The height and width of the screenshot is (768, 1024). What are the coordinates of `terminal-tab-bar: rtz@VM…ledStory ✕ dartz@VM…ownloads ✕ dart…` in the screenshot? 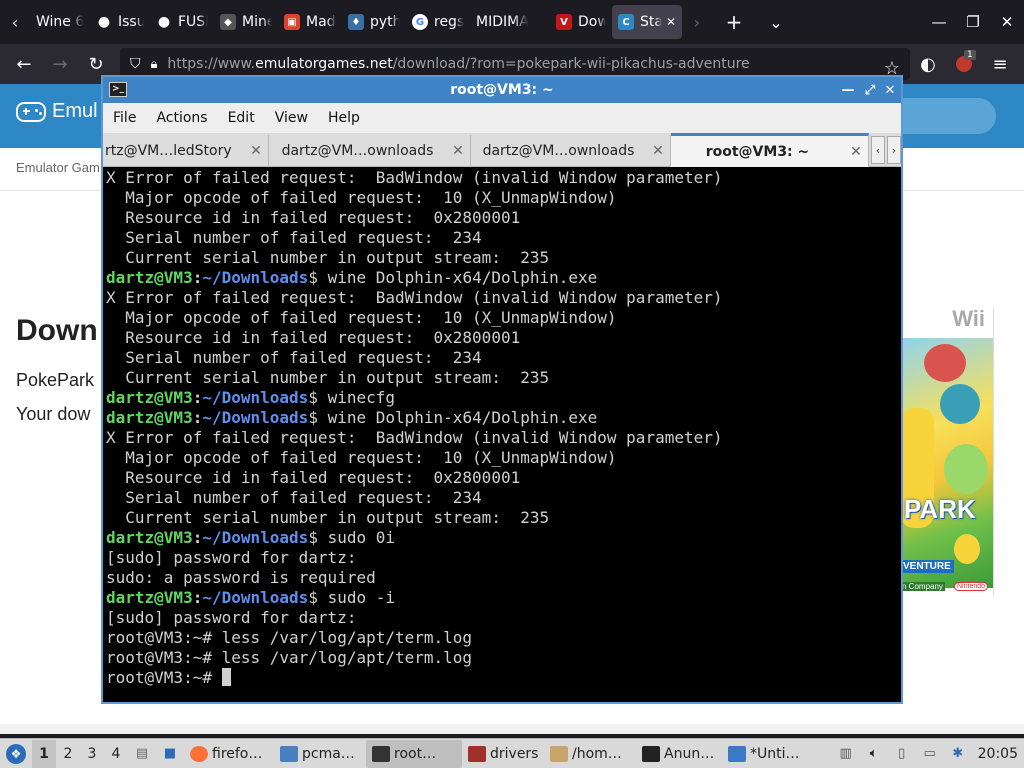 It's located at (502, 150).